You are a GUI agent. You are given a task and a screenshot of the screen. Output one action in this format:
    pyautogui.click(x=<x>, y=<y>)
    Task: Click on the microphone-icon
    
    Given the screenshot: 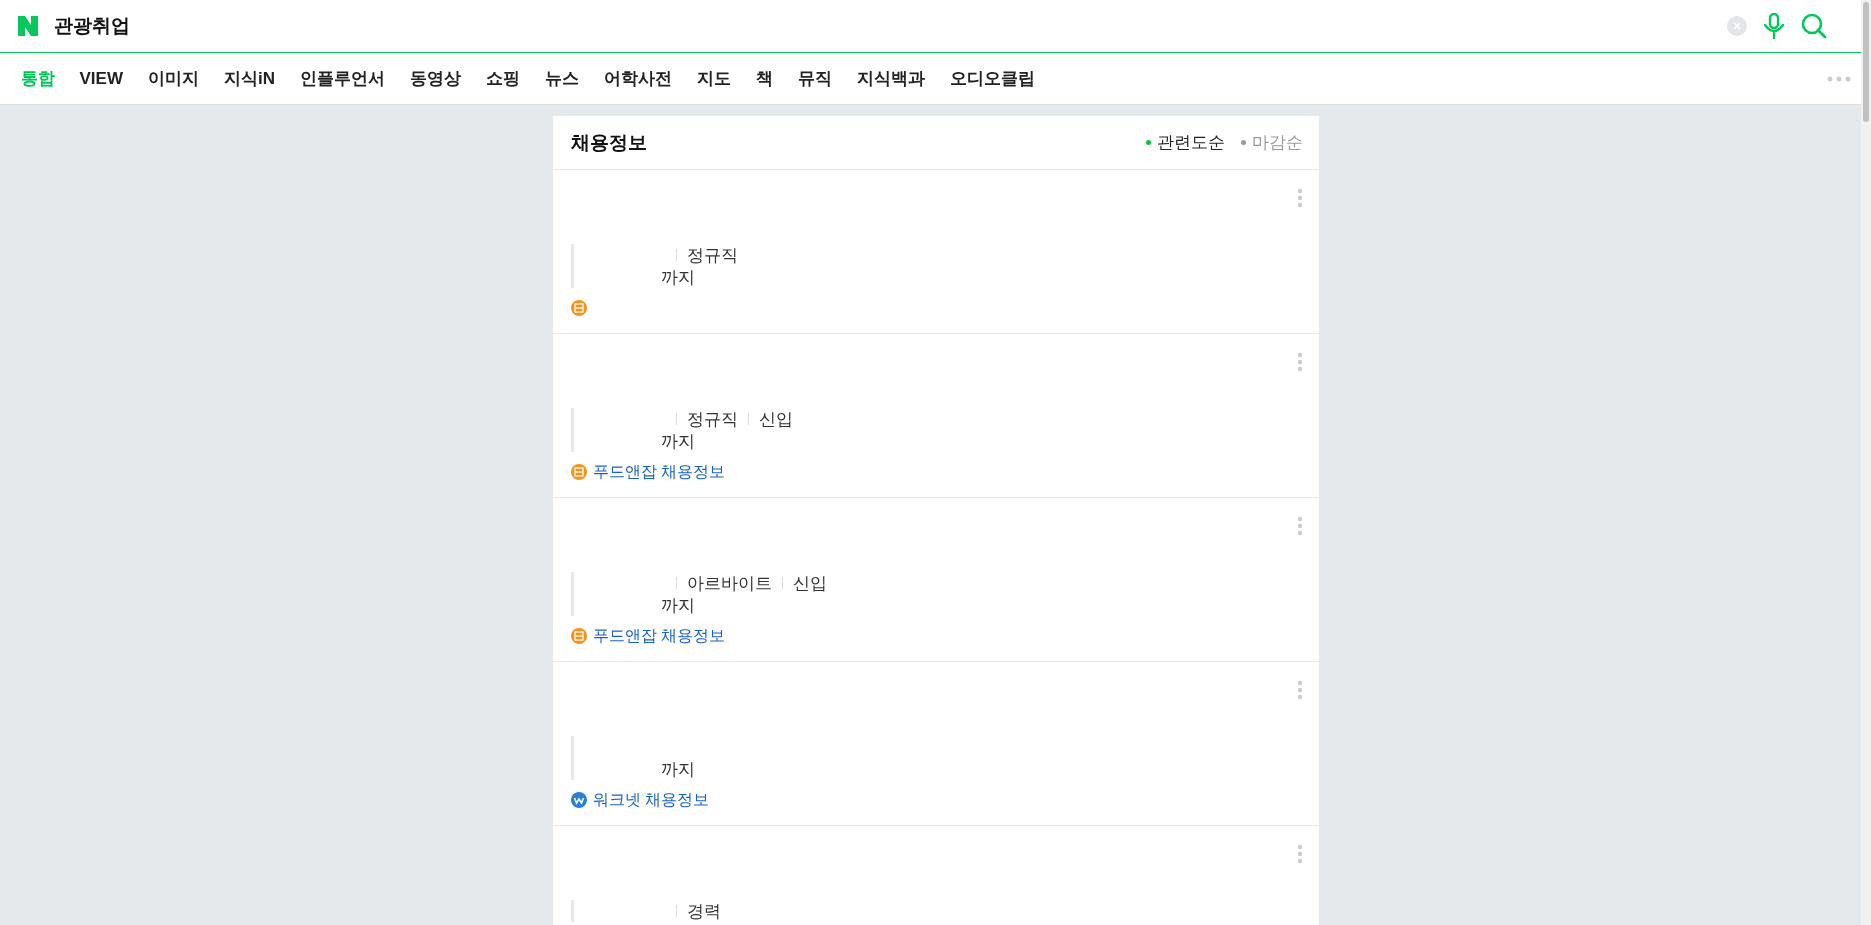 What is the action you would take?
    pyautogui.click(x=1774, y=26)
    